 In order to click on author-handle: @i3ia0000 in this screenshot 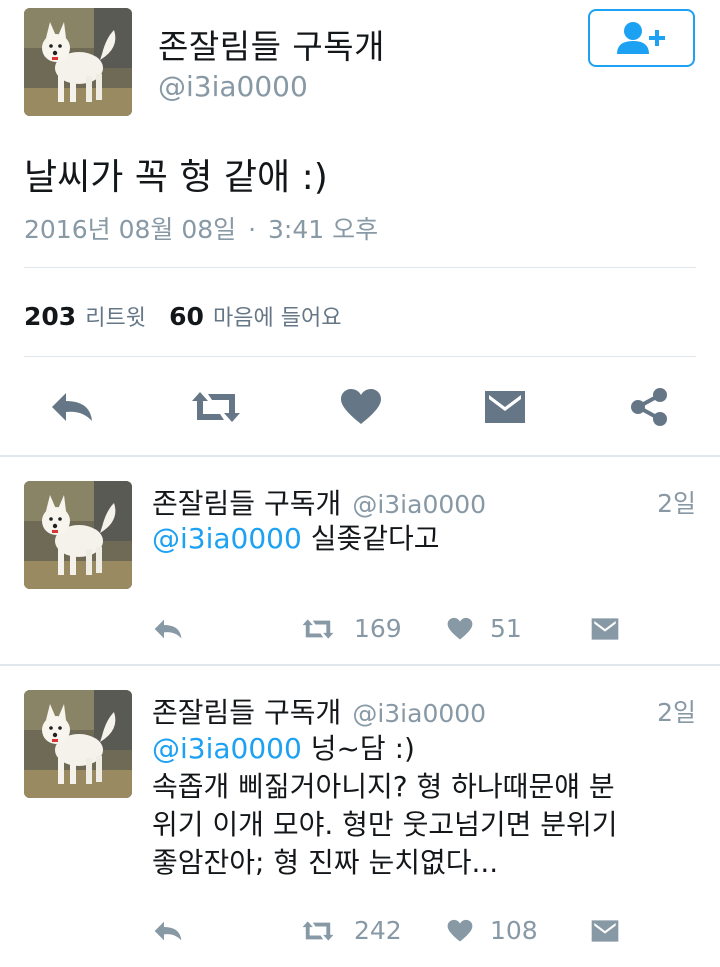, I will do `click(233, 86)`.